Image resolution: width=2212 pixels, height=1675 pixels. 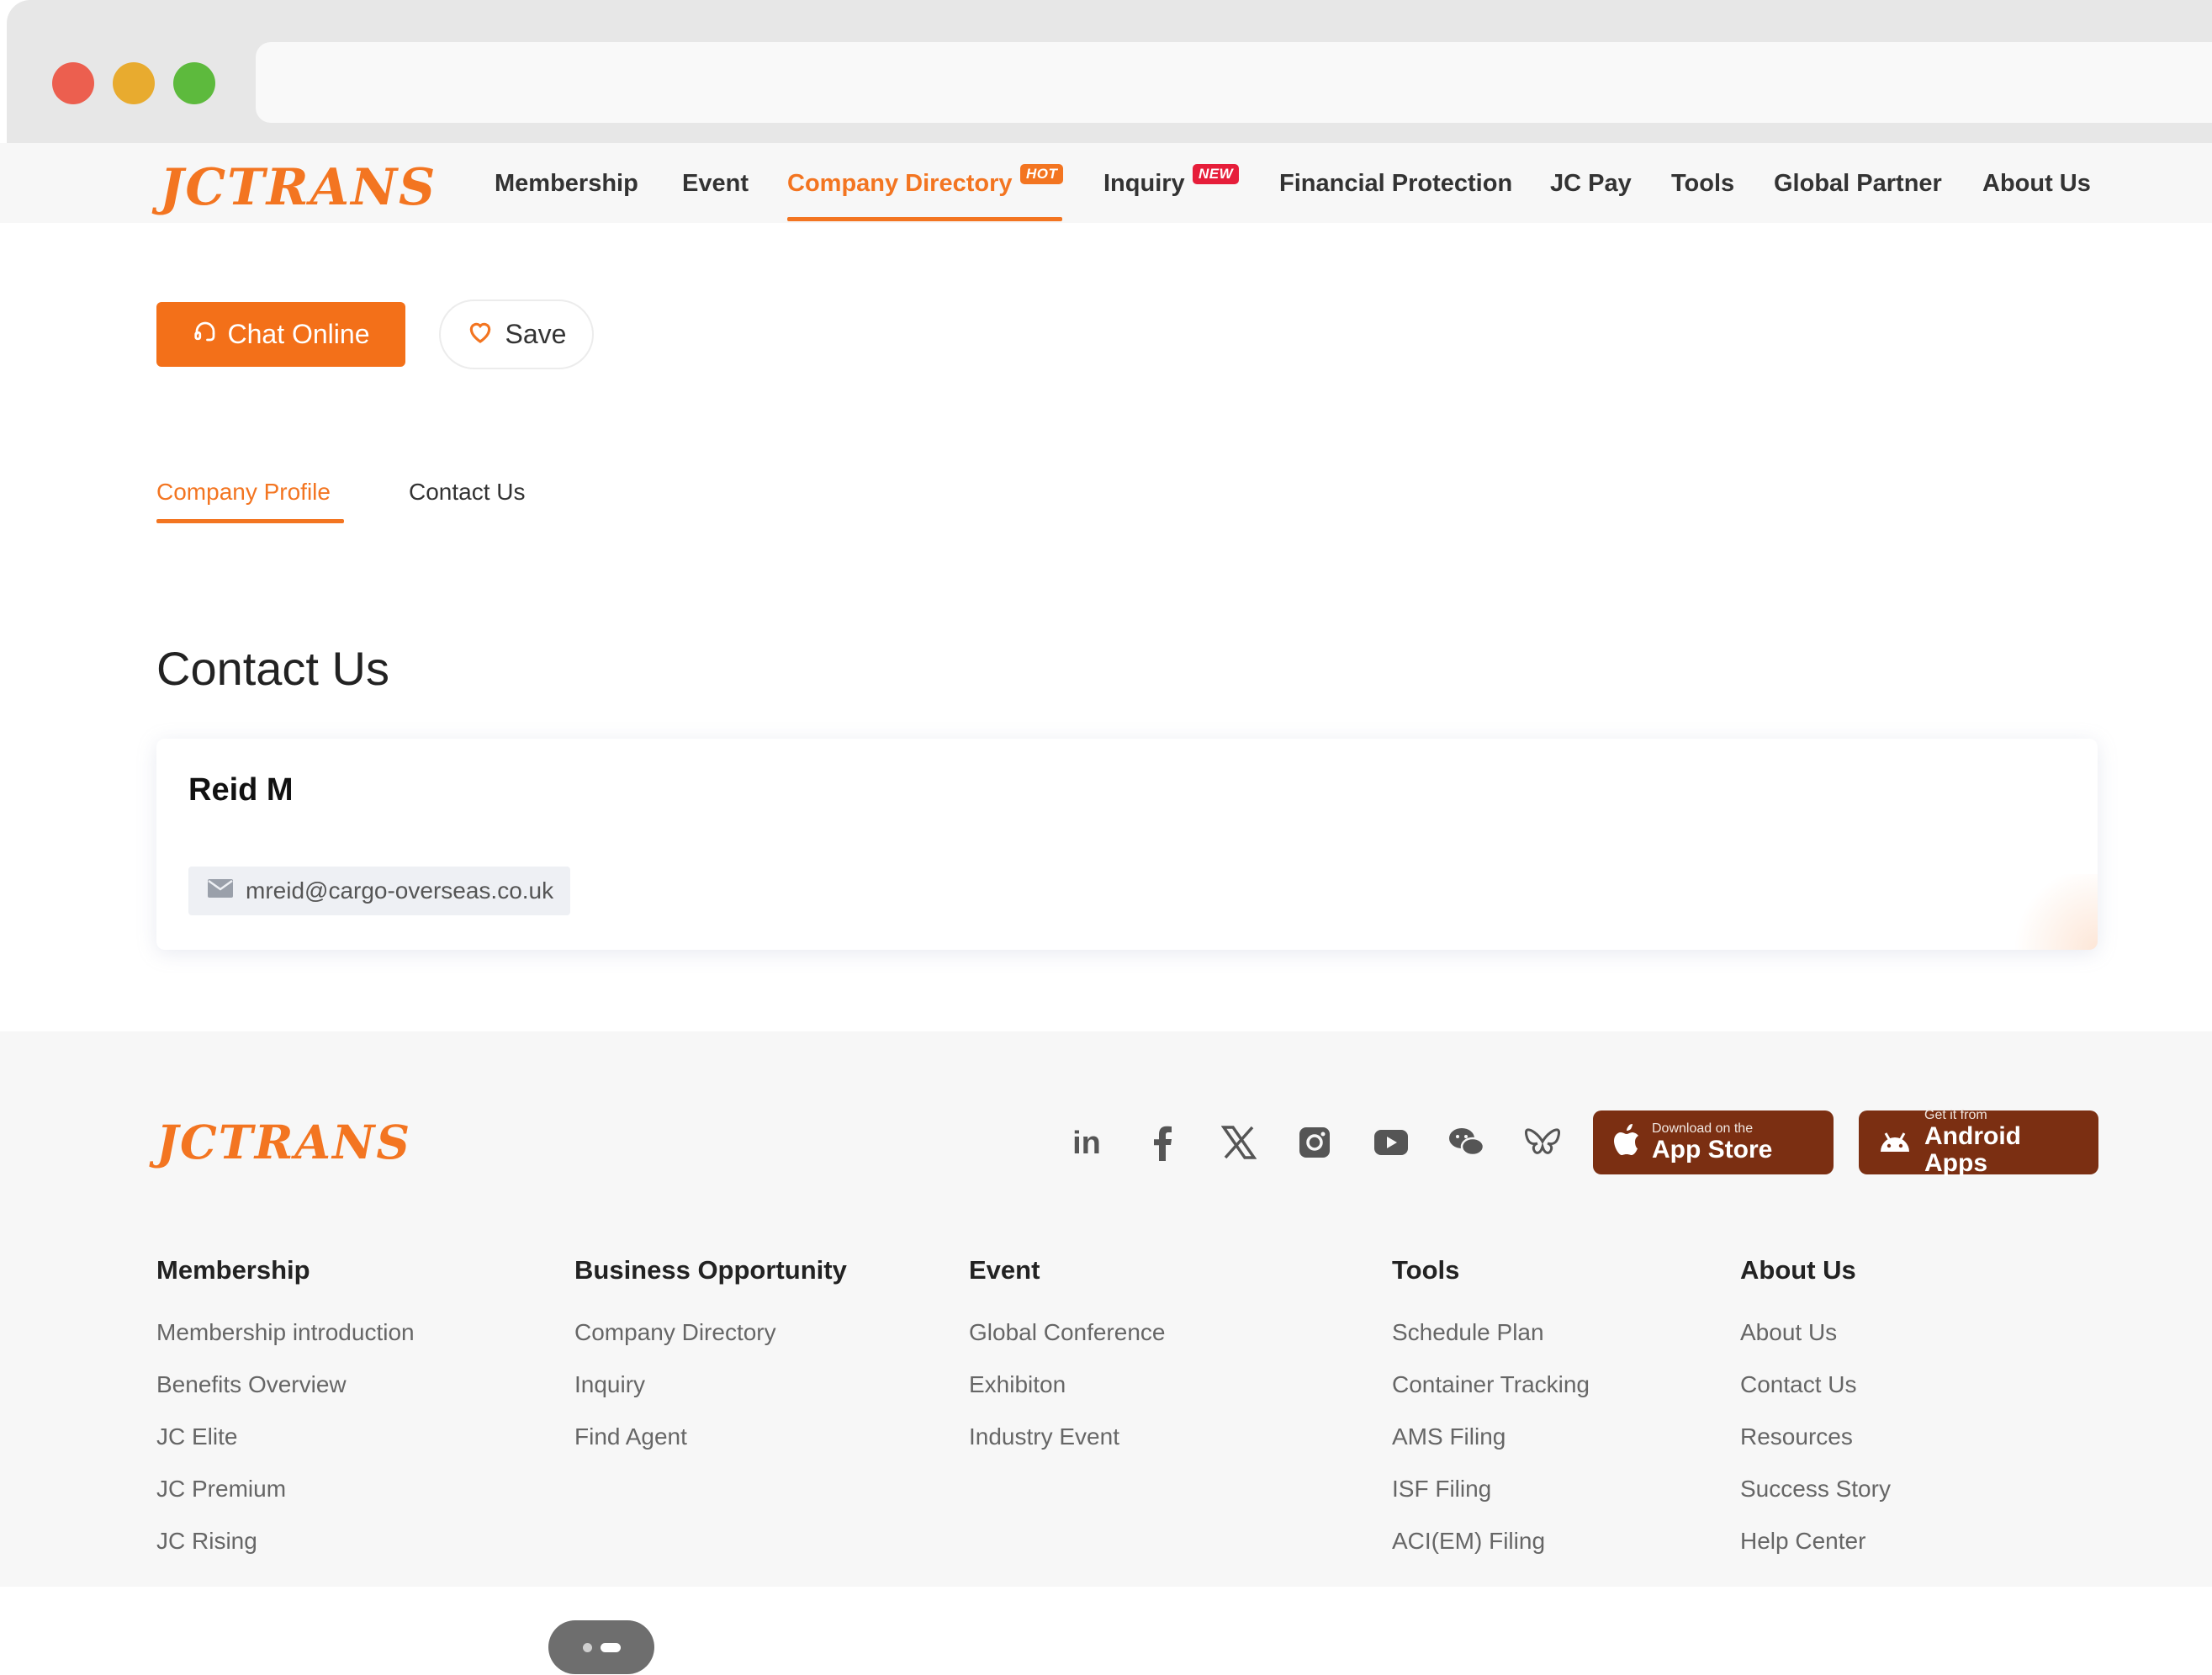 What do you see at coordinates (481, 335) in the screenshot?
I see `heart-icon` at bounding box center [481, 335].